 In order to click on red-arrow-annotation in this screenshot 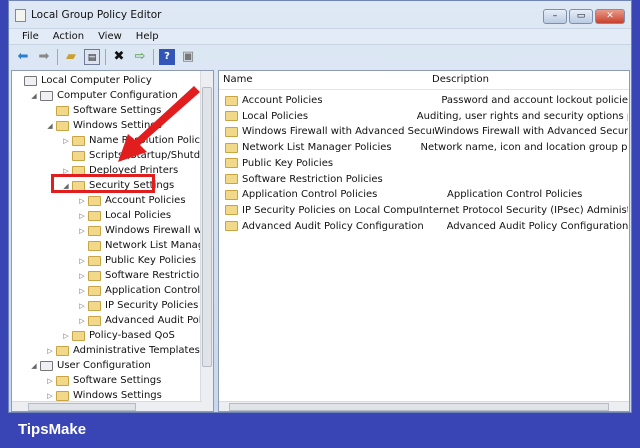, I will do `click(159, 124)`.